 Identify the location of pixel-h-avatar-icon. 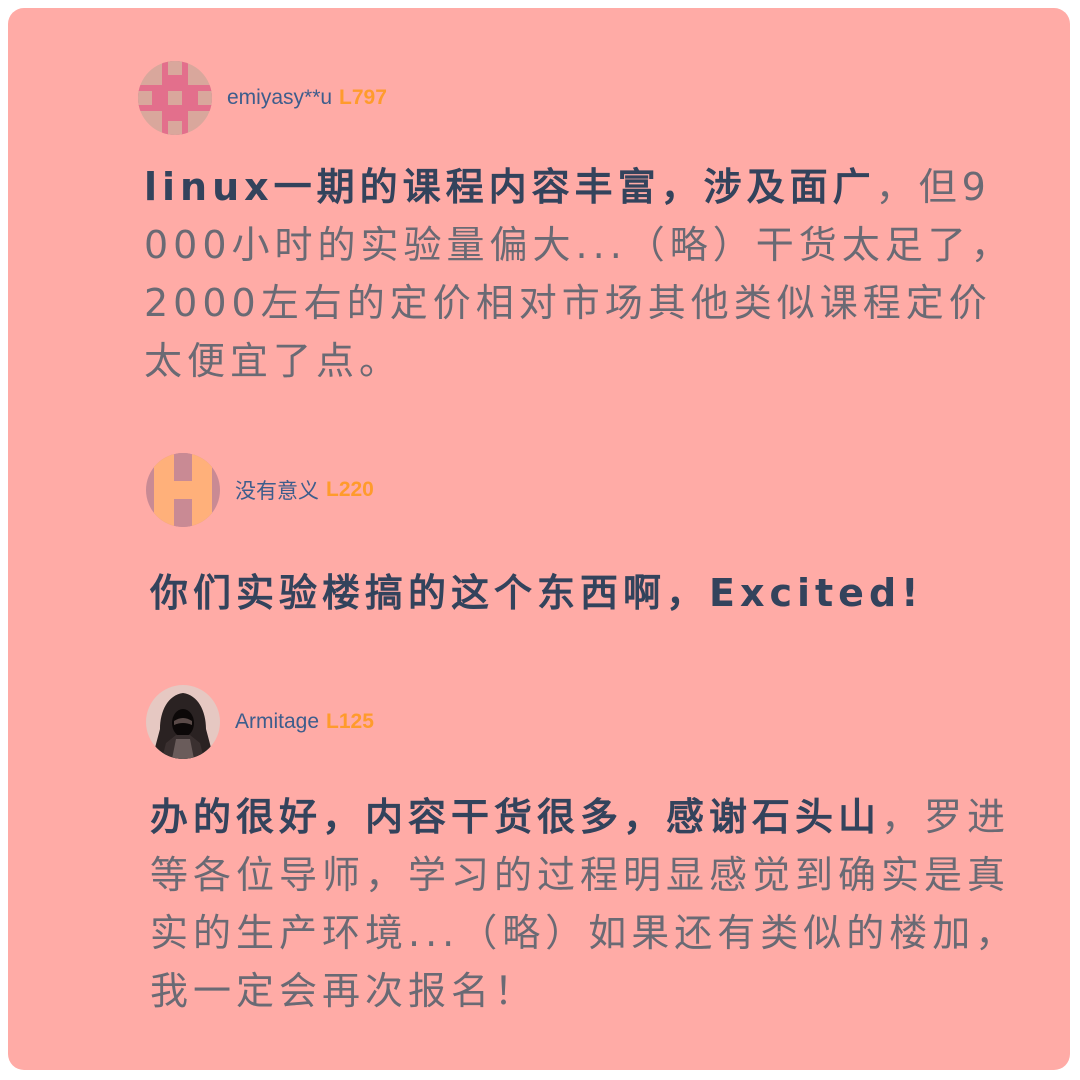
(183, 490).